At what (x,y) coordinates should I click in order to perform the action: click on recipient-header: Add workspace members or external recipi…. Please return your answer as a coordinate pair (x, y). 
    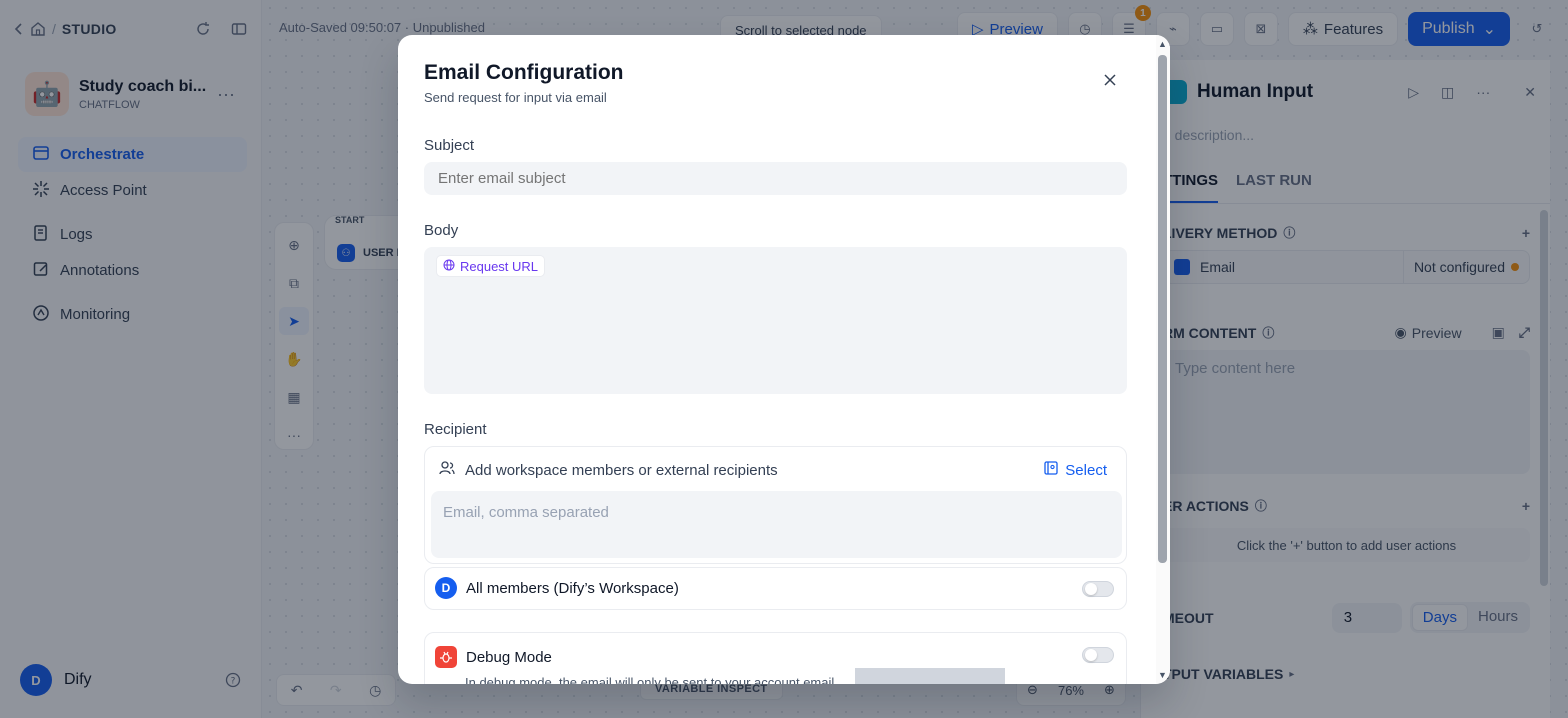
    Looking at the image, I should click on (608, 470).